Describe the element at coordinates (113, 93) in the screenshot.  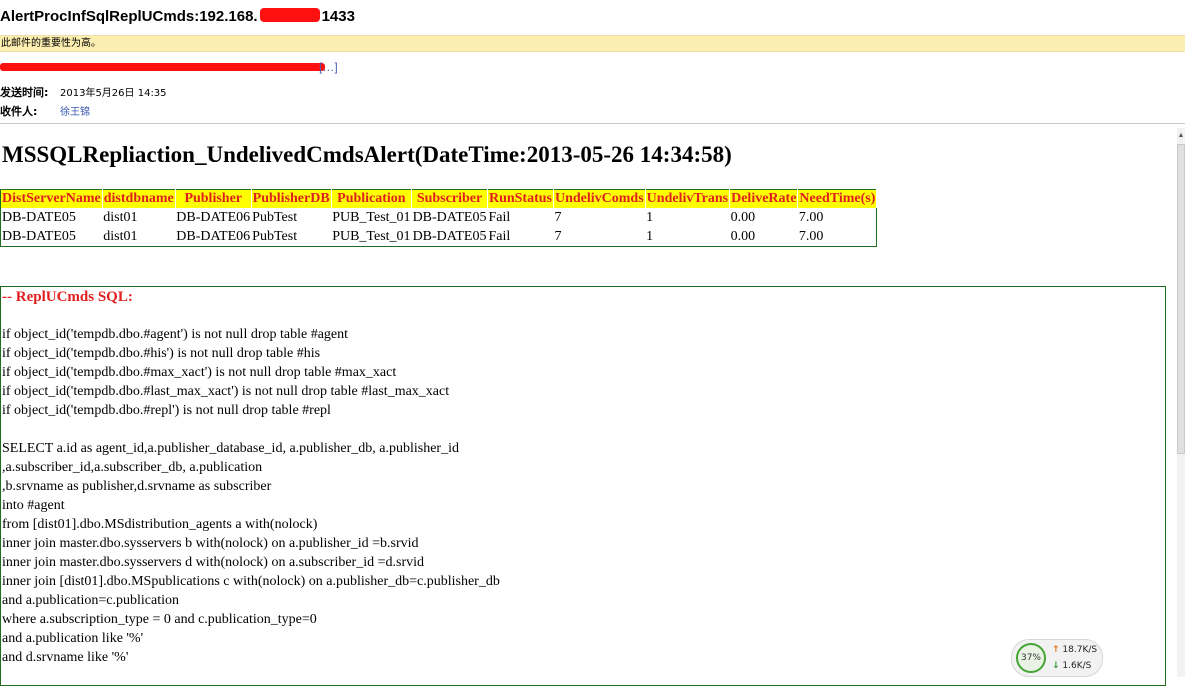
I see `sent-value: 2013年5月26日 14:35` at that location.